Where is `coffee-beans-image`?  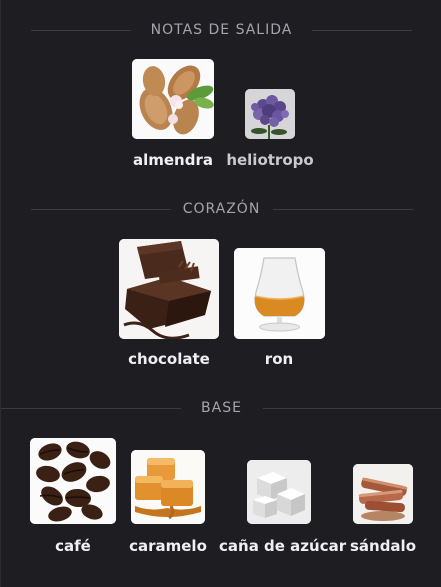 coffee-beans-image is located at coordinates (73, 481).